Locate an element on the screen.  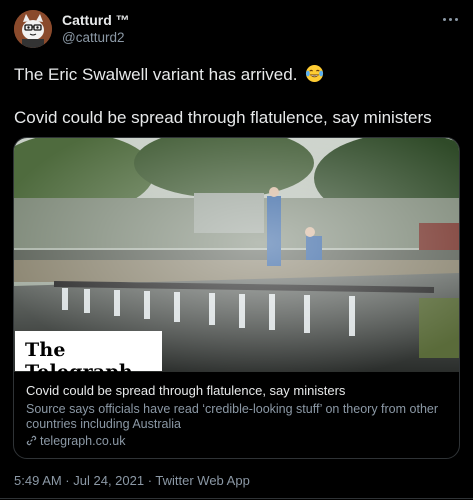
divider is located at coordinates (236, 498).